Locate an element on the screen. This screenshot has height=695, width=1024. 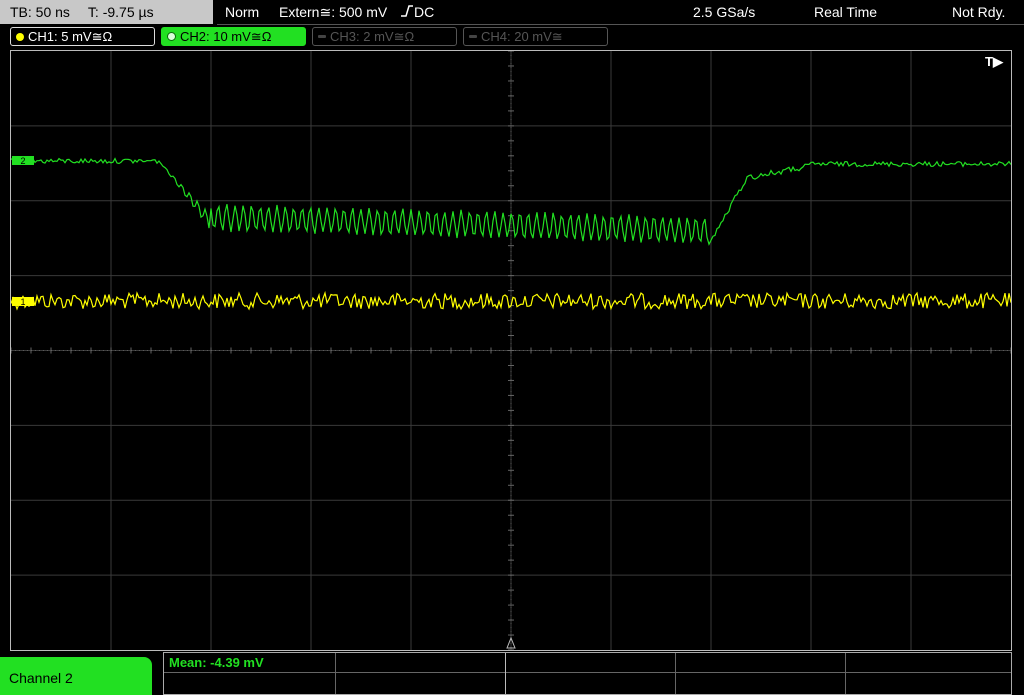
channel-2-tab: Channel 2 is located at coordinates (76, 676).